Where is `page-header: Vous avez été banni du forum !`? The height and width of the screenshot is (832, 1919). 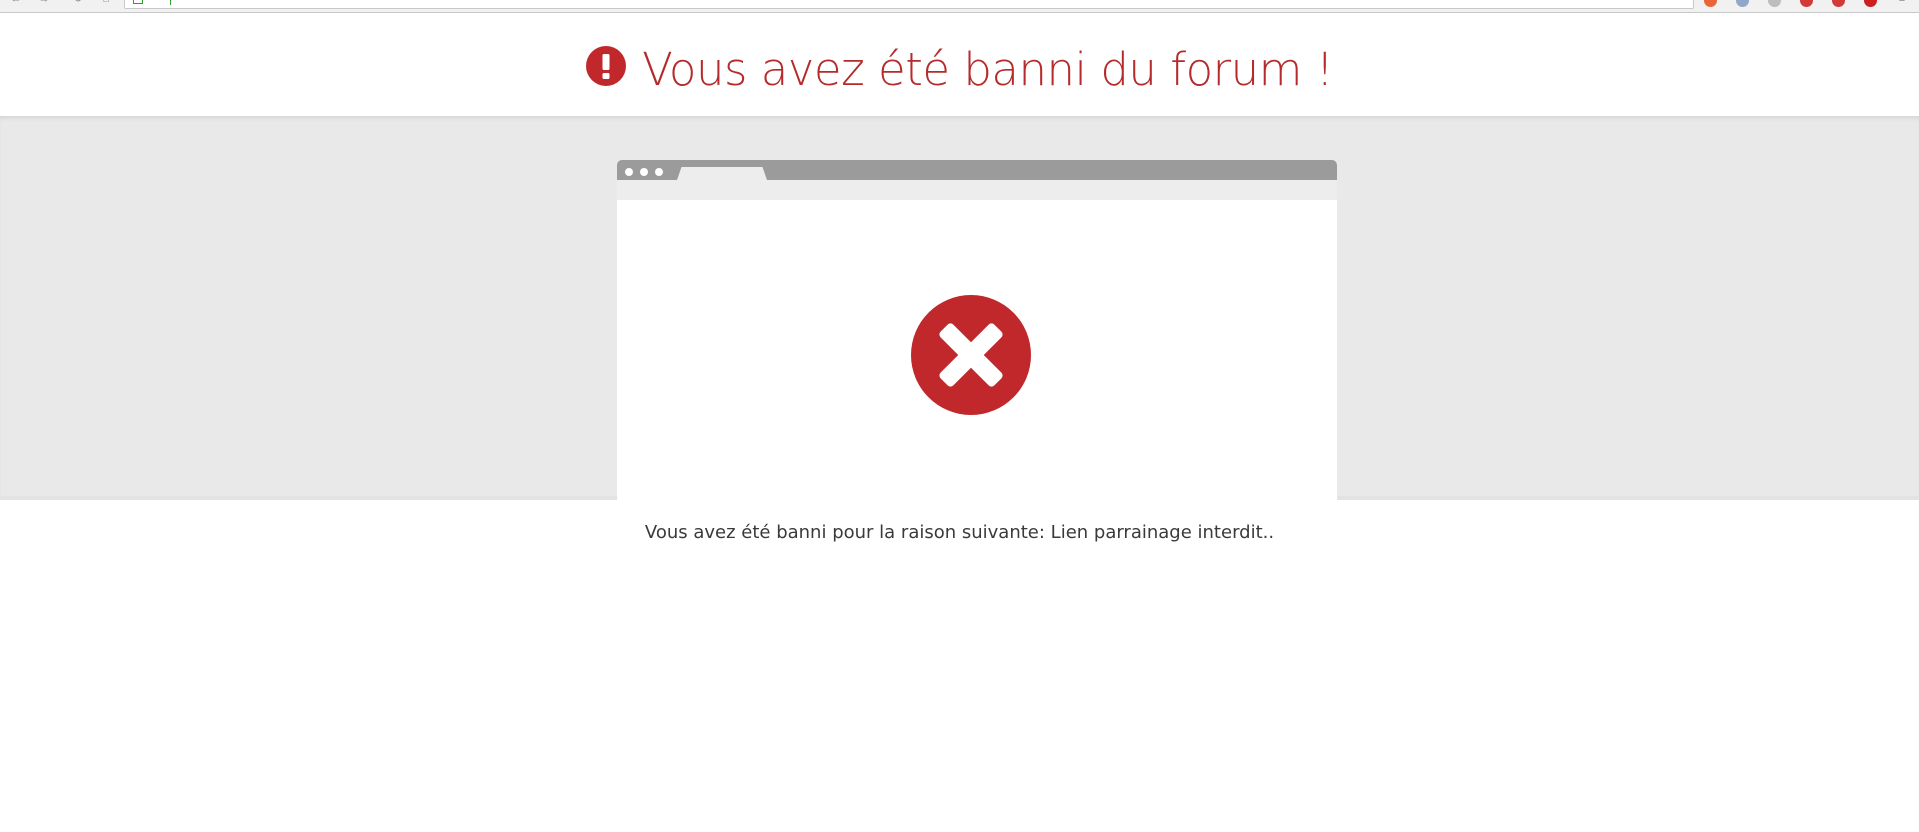
page-header: Vous avez été banni du forum ! is located at coordinates (959, 64).